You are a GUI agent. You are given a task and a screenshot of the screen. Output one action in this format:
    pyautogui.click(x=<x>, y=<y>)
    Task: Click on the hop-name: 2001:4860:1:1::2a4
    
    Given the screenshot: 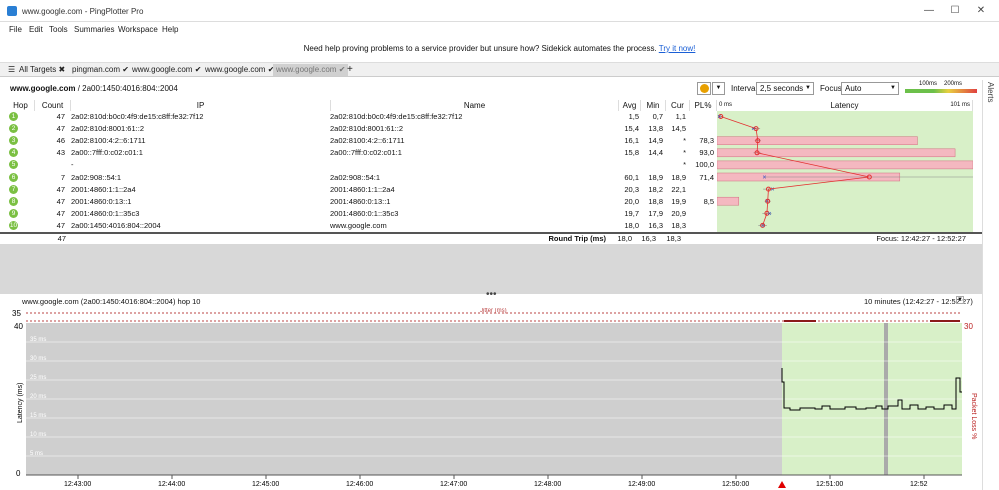 What is the action you would take?
    pyautogui.click(x=362, y=189)
    